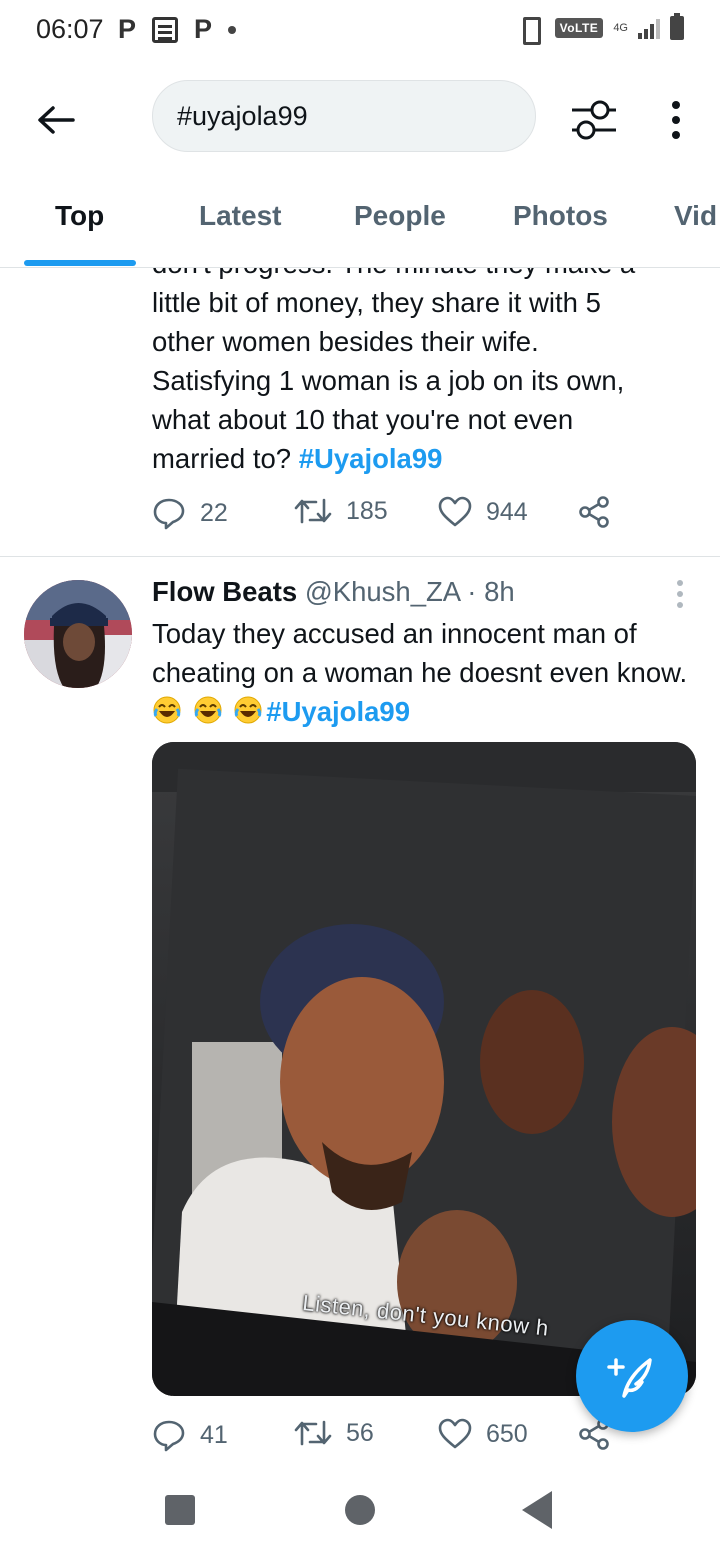  What do you see at coordinates (483, 512) in the screenshot?
I see `like-button: 944` at bounding box center [483, 512].